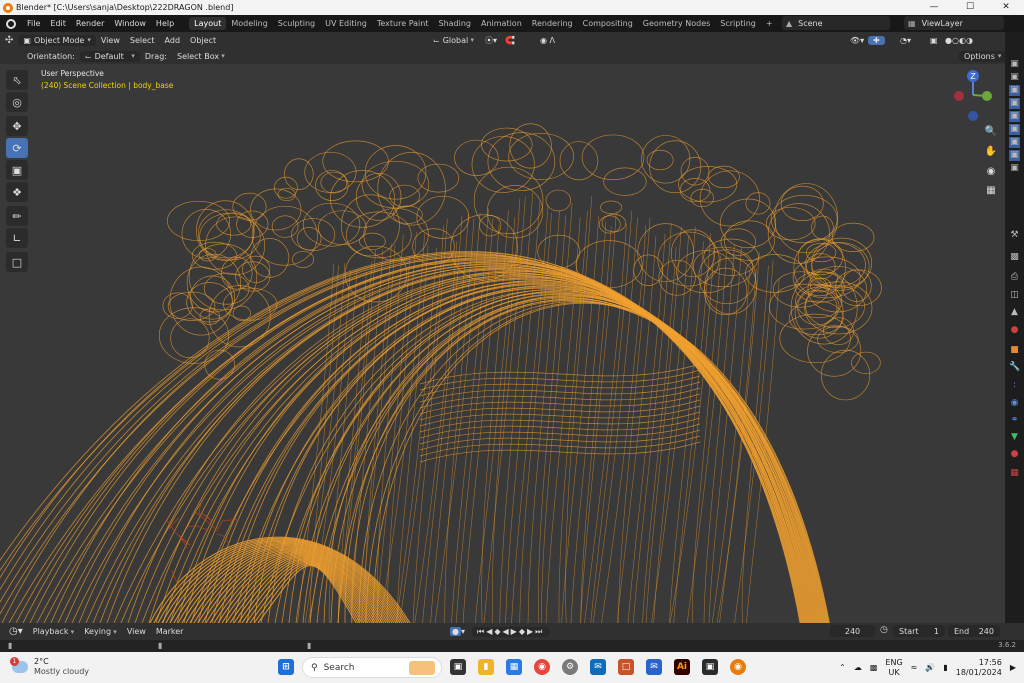 This screenshot has height=683, width=1024. Describe the element at coordinates (16, 631) in the screenshot. I see `timeline-editor-icon: ◷▾` at that location.